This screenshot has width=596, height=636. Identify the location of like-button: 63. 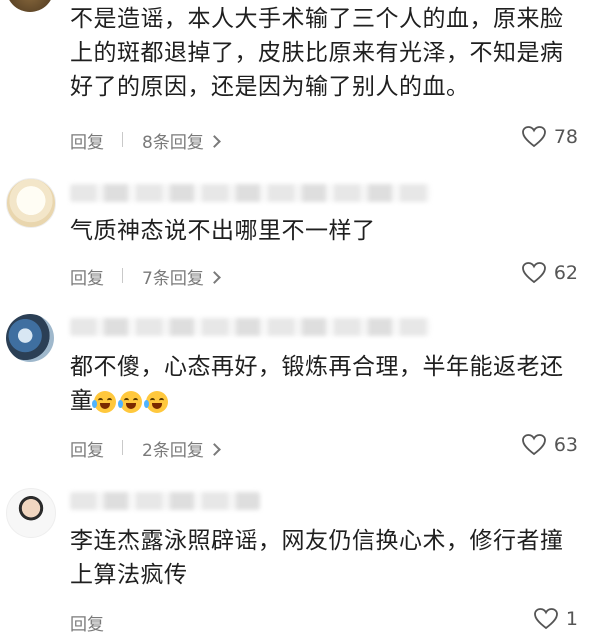
(549, 445).